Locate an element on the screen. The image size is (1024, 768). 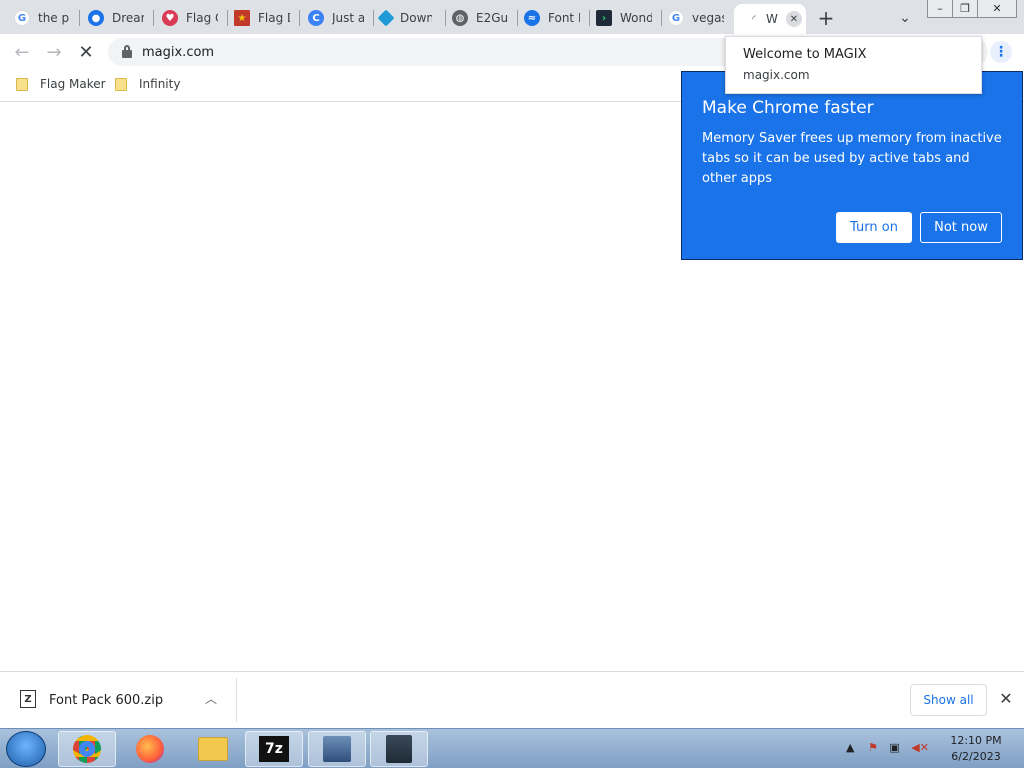
tab: ◍ E2Gui is located at coordinates (478, 18).